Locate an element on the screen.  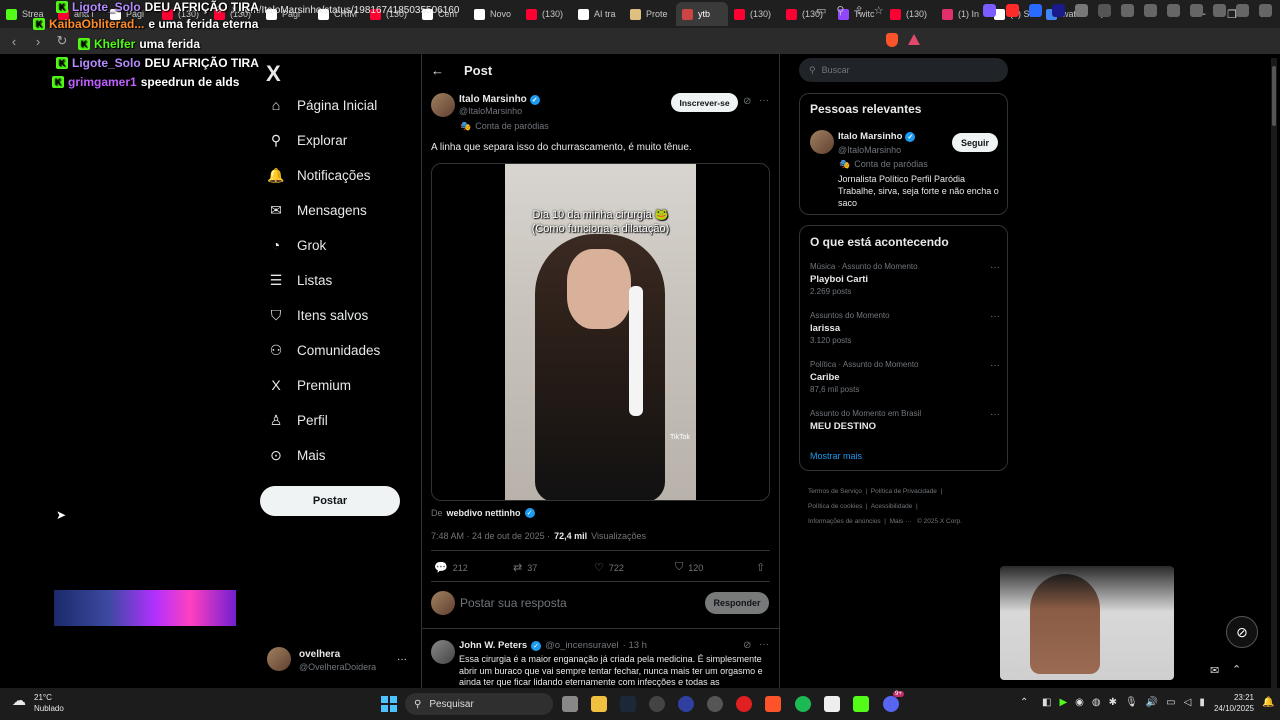
sidebar-item-mensagens: ✉ Mensagens is located at coordinates (317, 210).